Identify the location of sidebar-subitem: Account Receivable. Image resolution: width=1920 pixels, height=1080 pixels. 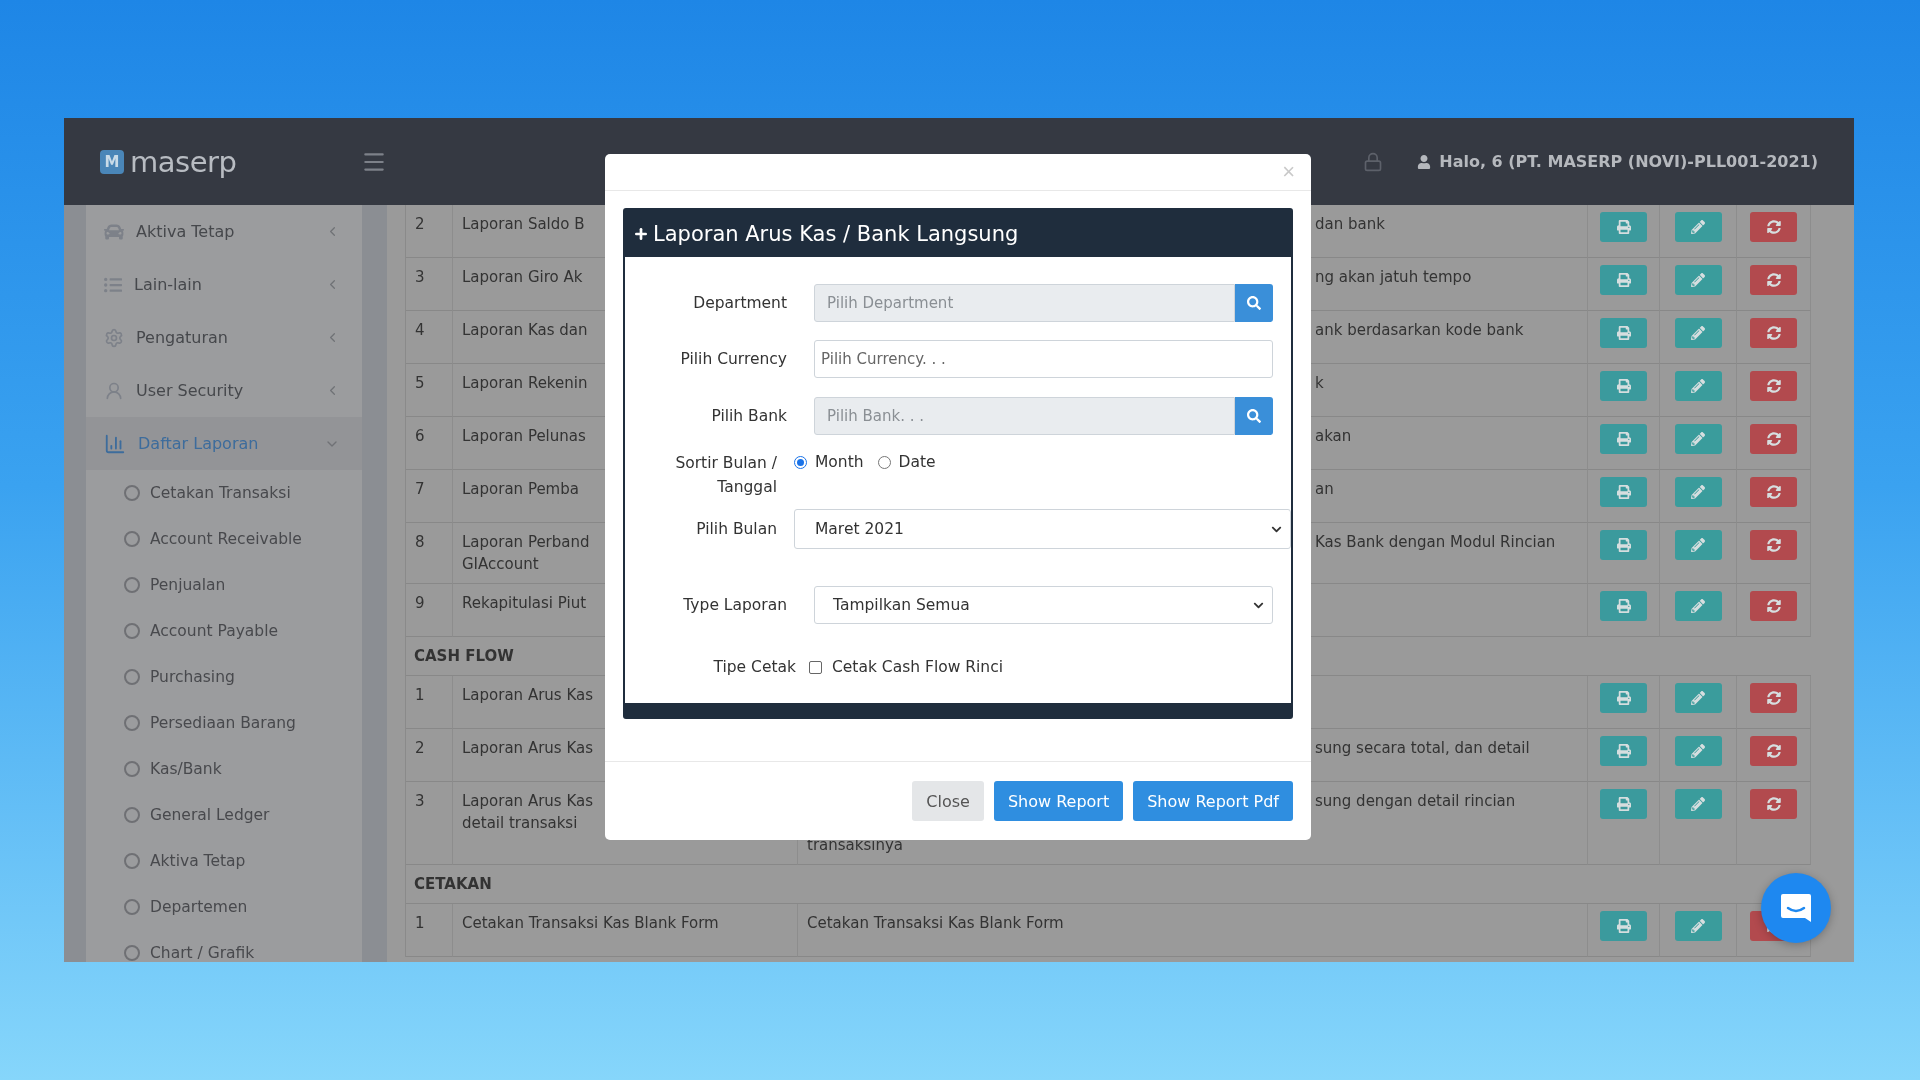
(224, 539).